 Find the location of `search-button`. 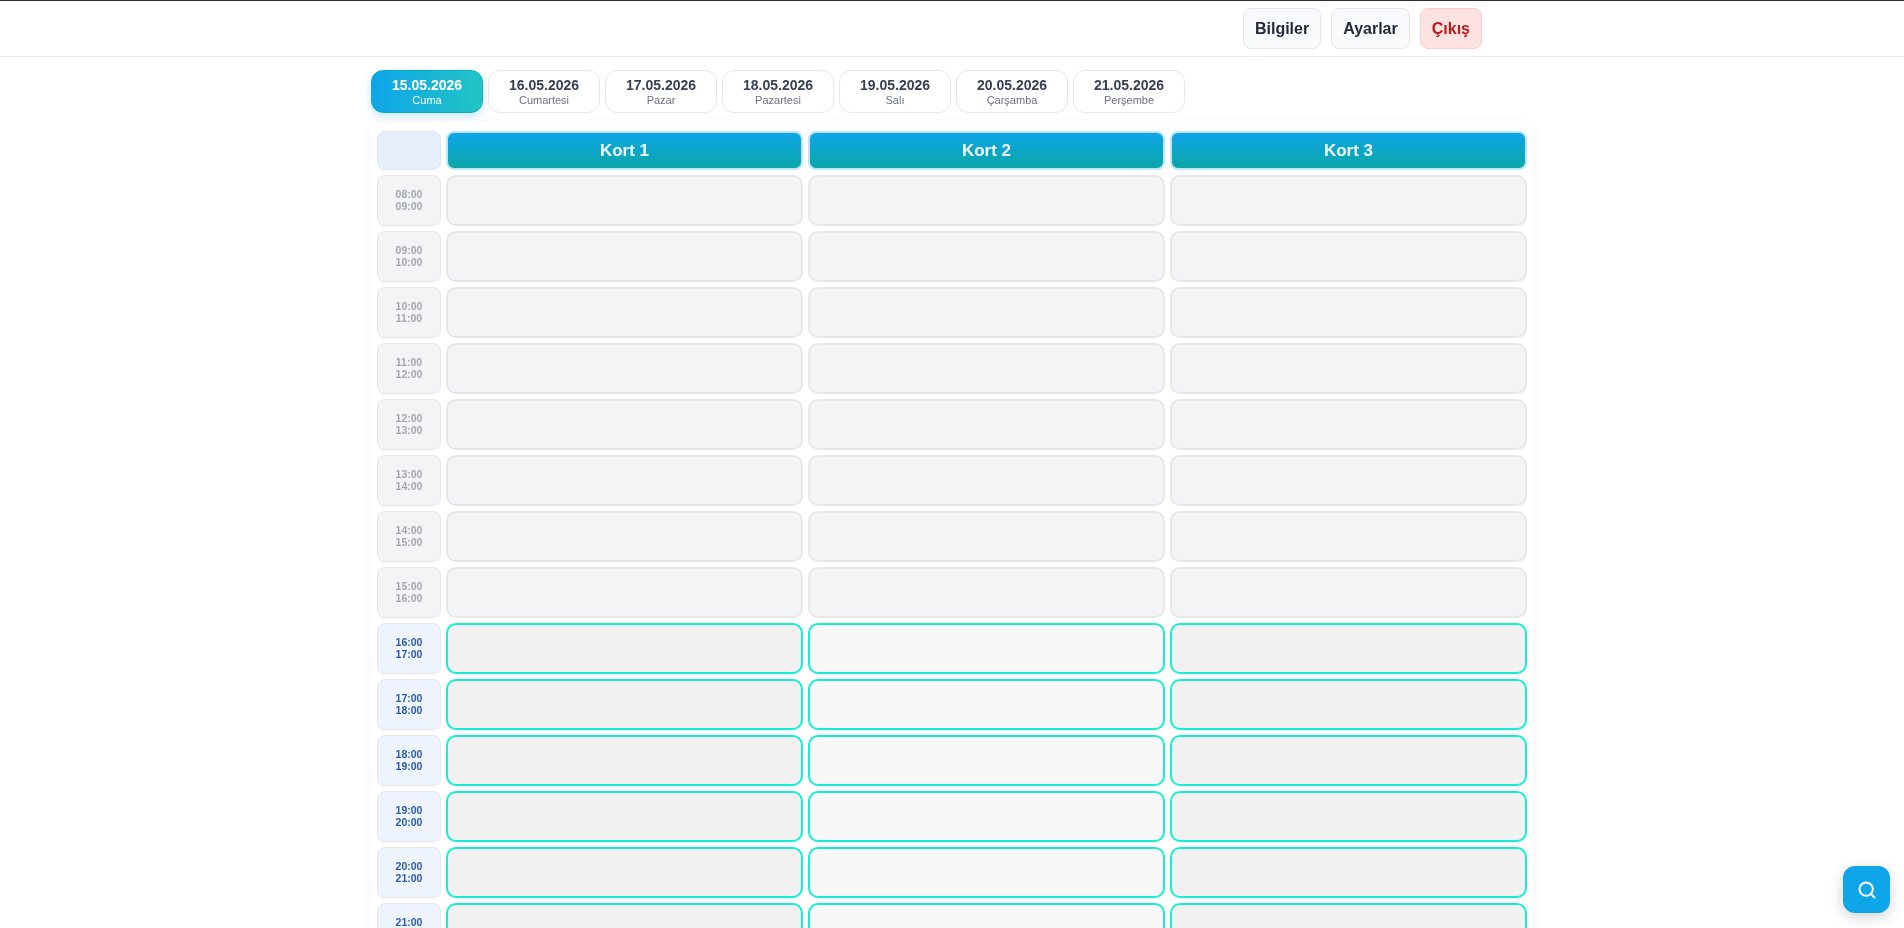

search-button is located at coordinates (1866, 889).